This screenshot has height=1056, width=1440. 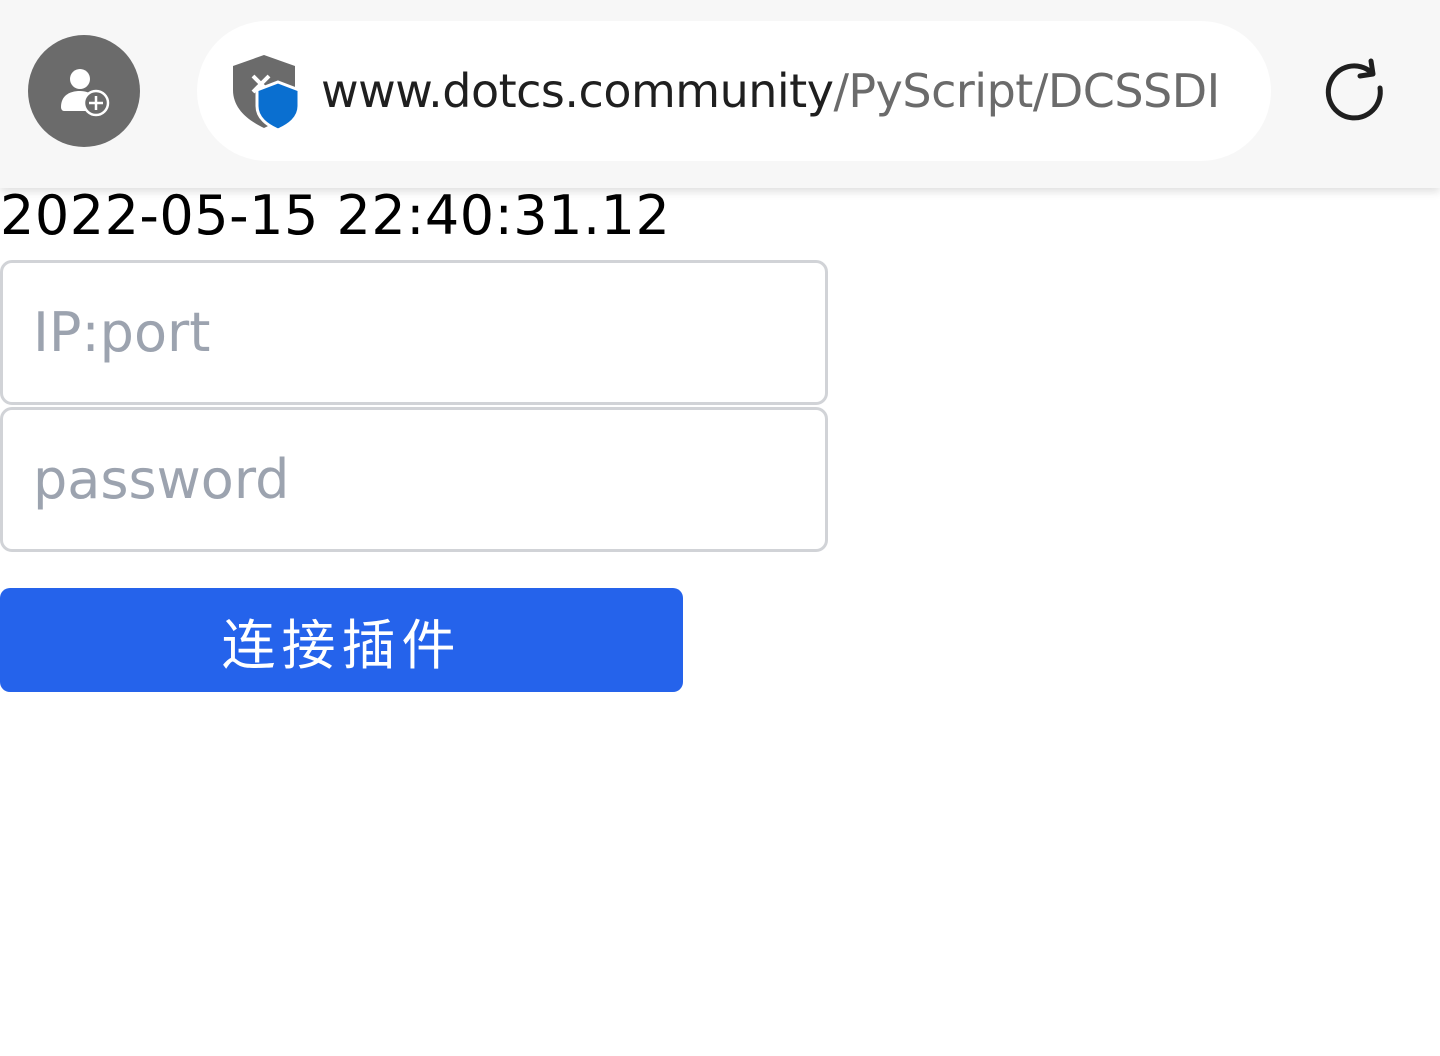 I want to click on address-bar: www.dotcs.community/PyScript/DCSSDI, so click(x=734, y=91).